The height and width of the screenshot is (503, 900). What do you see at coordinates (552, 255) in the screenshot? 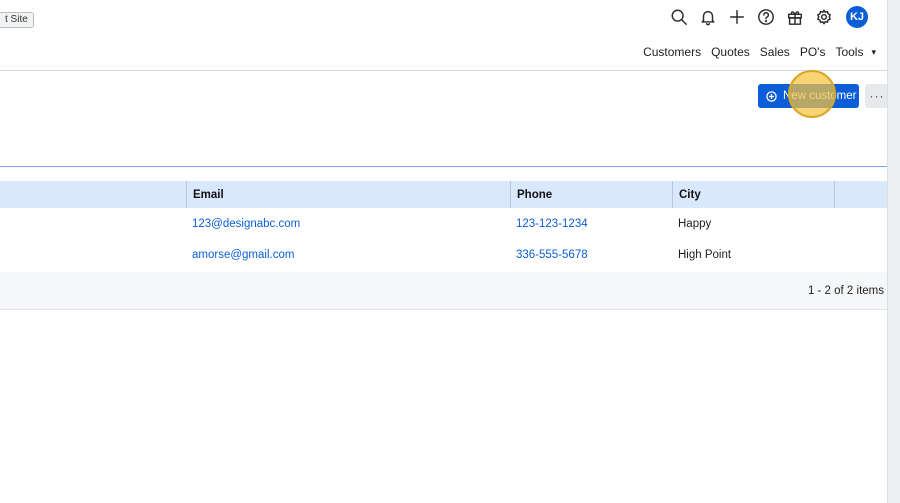
I see `phone-link: 336-555-5678` at bounding box center [552, 255].